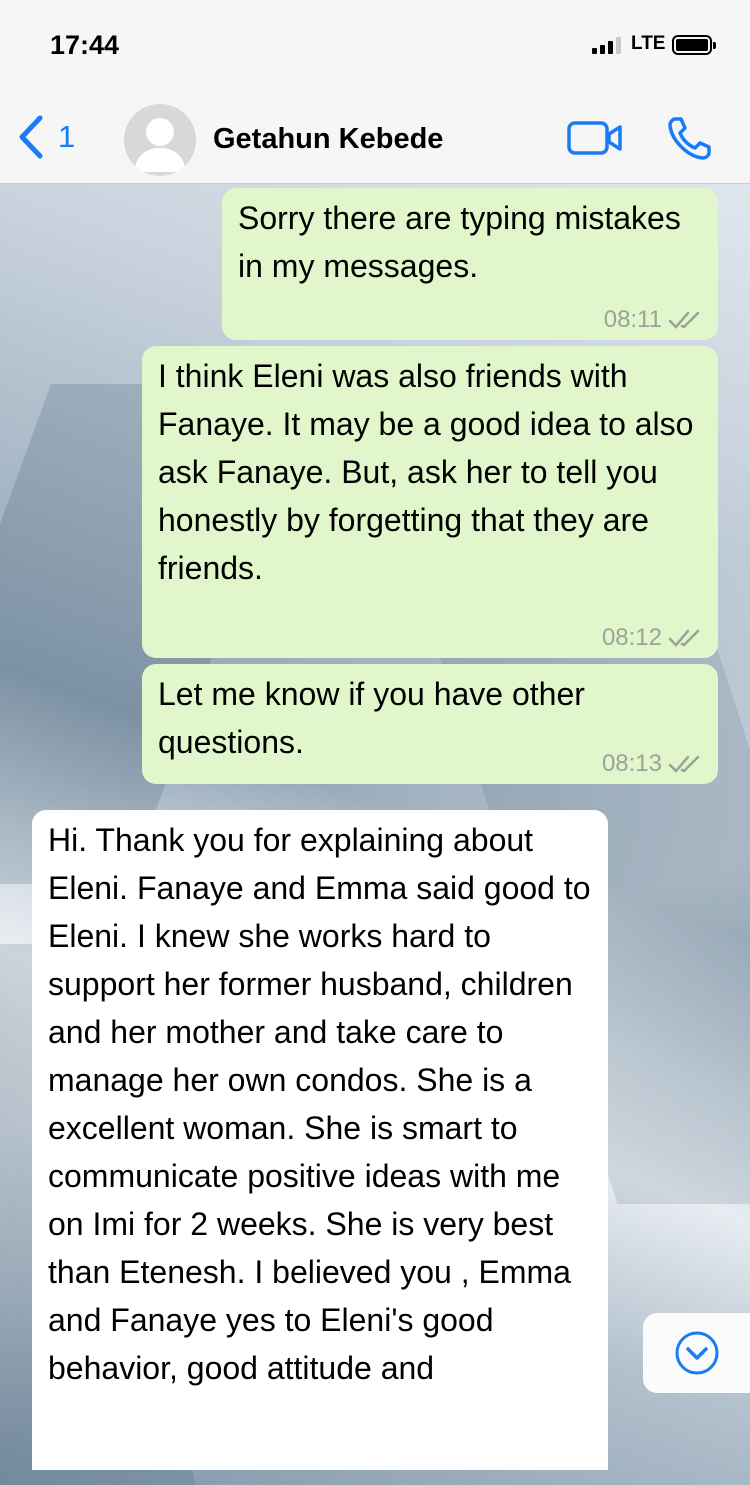 The width and height of the screenshot is (750, 1485). I want to click on avatar, so click(160, 140).